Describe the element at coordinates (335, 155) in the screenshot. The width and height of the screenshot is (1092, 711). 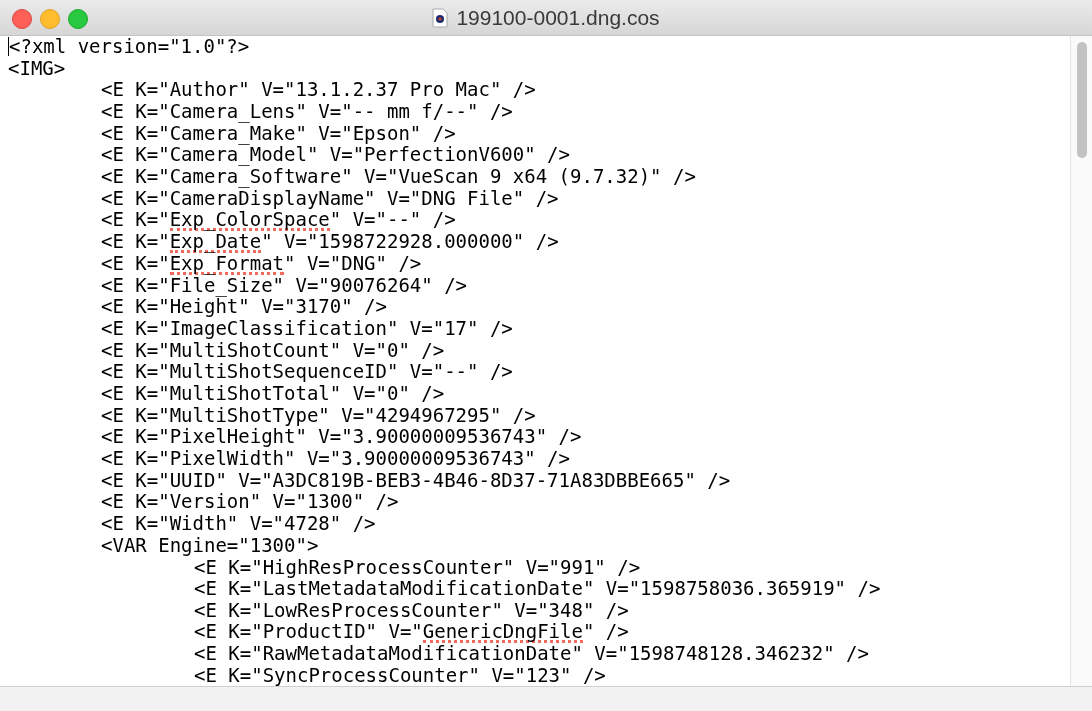
I see `code-line: <E K="Camera_Model" V="PerfectionV600" />` at that location.